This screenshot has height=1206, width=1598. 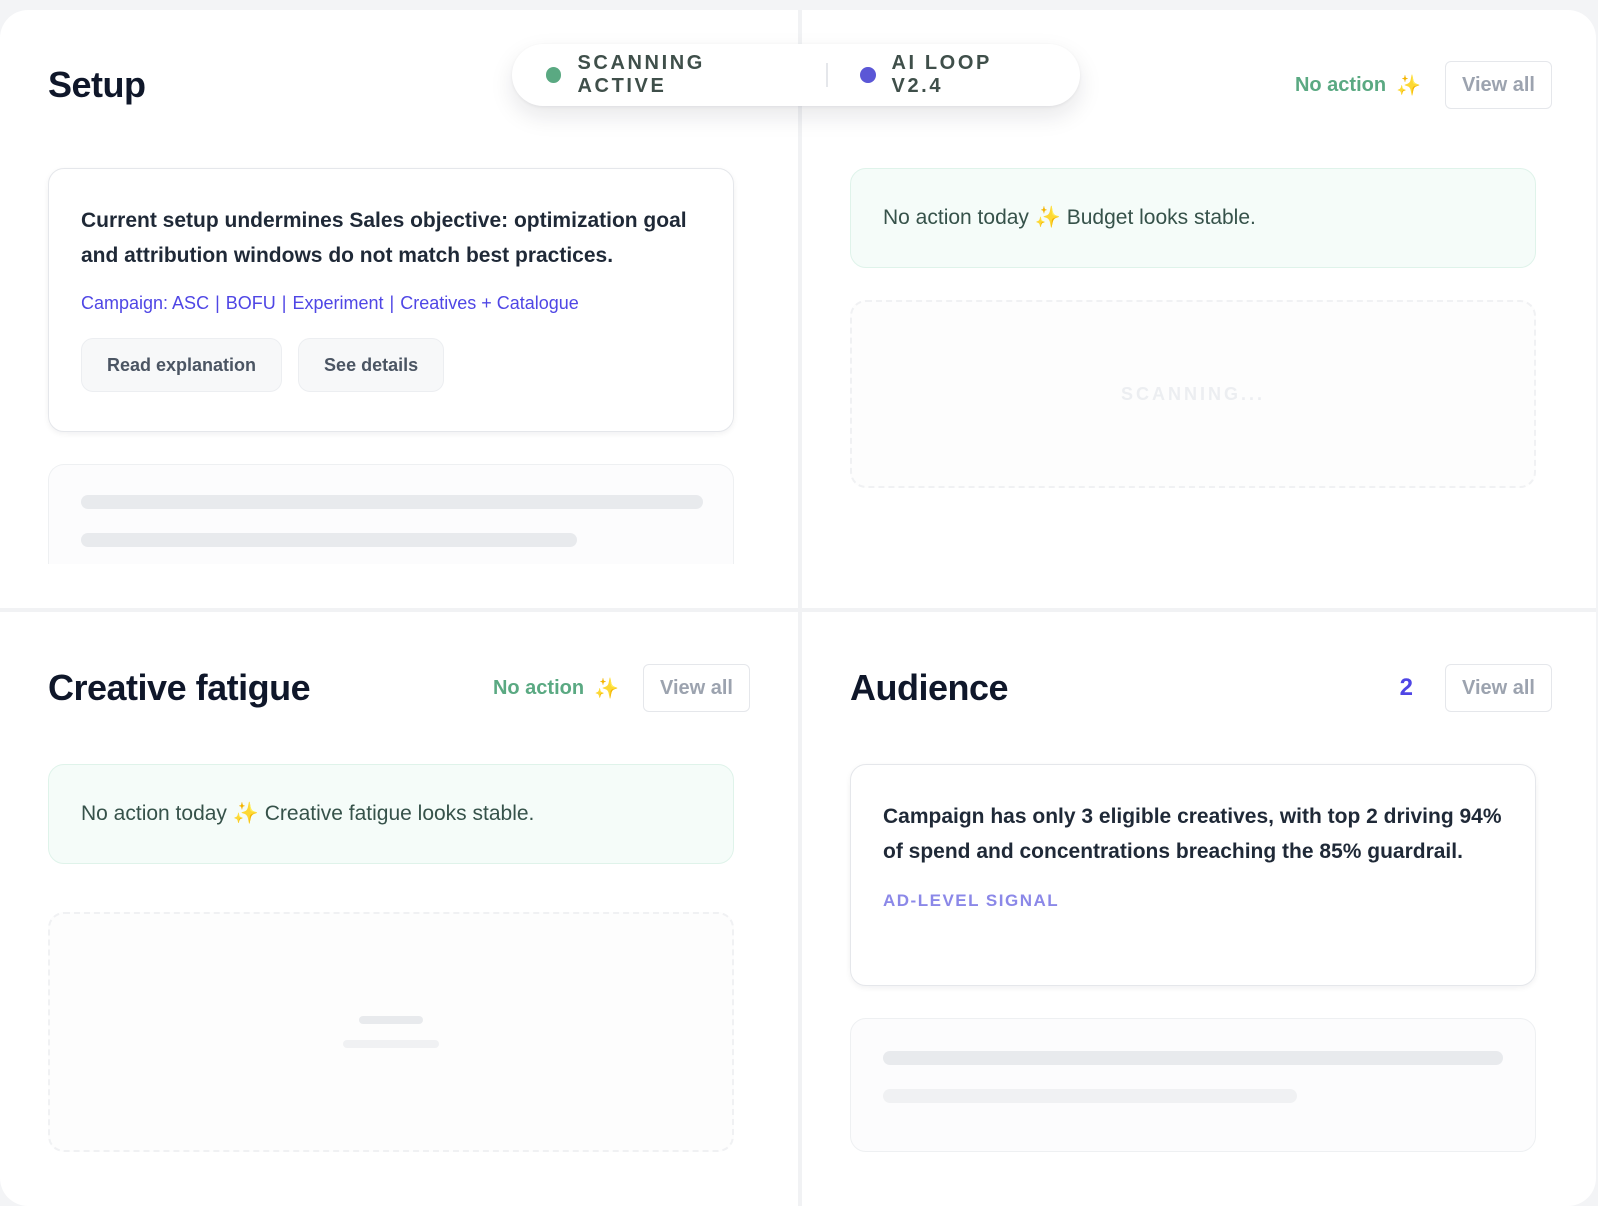 I want to click on setup-skeleton-card, so click(x=391, y=514).